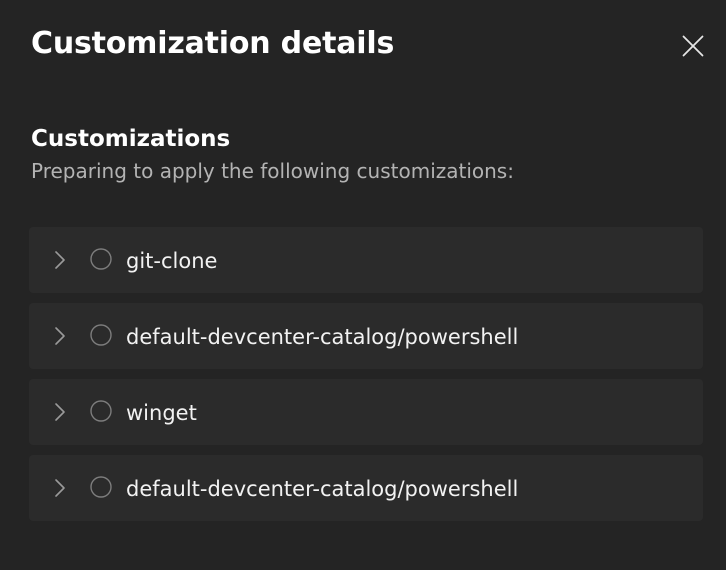  I want to click on close-icon, so click(693, 46).